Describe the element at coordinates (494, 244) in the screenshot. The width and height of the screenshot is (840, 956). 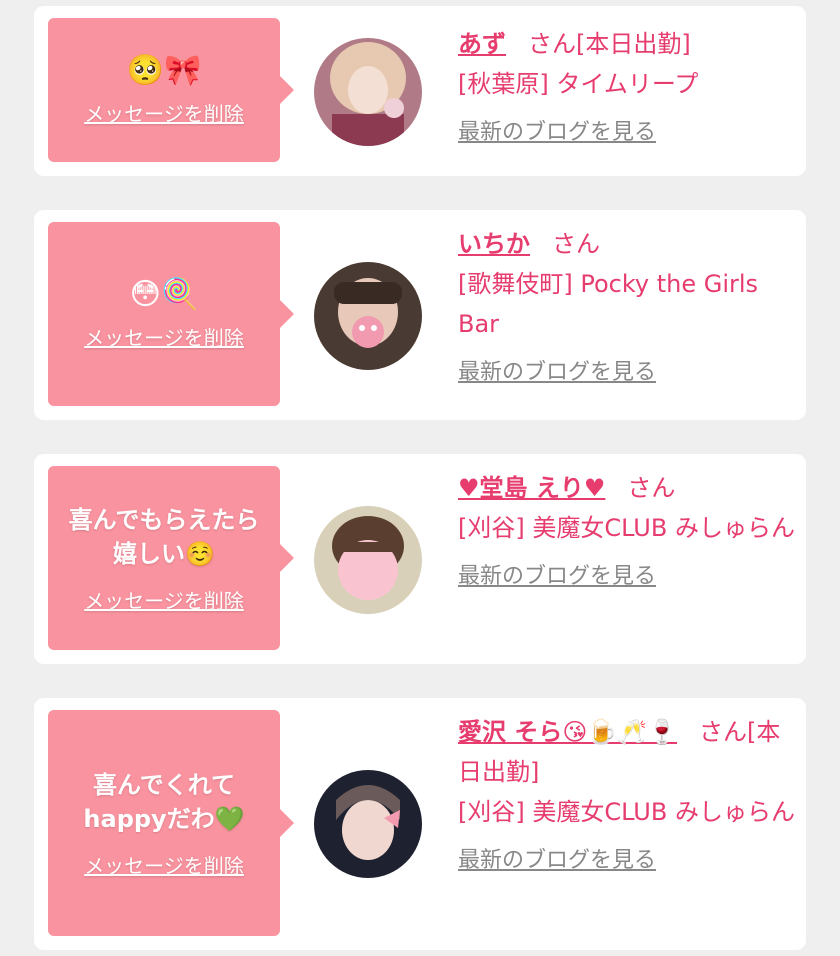
I see `girl-name-link: いちか` at that location.